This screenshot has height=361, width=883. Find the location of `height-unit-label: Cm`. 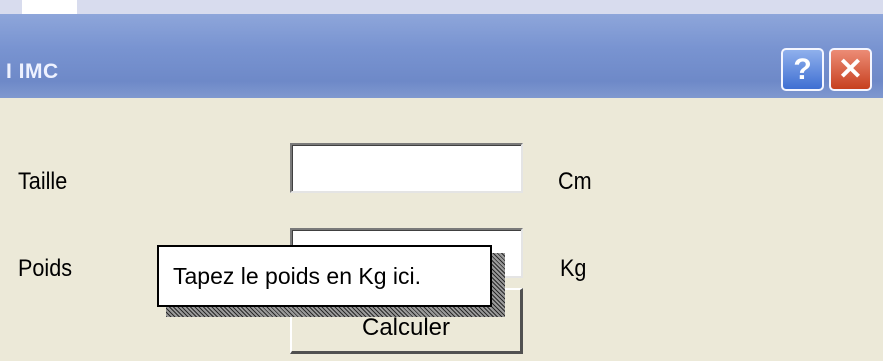

height-unit-label: Cm is located at coordinates (575, 181).